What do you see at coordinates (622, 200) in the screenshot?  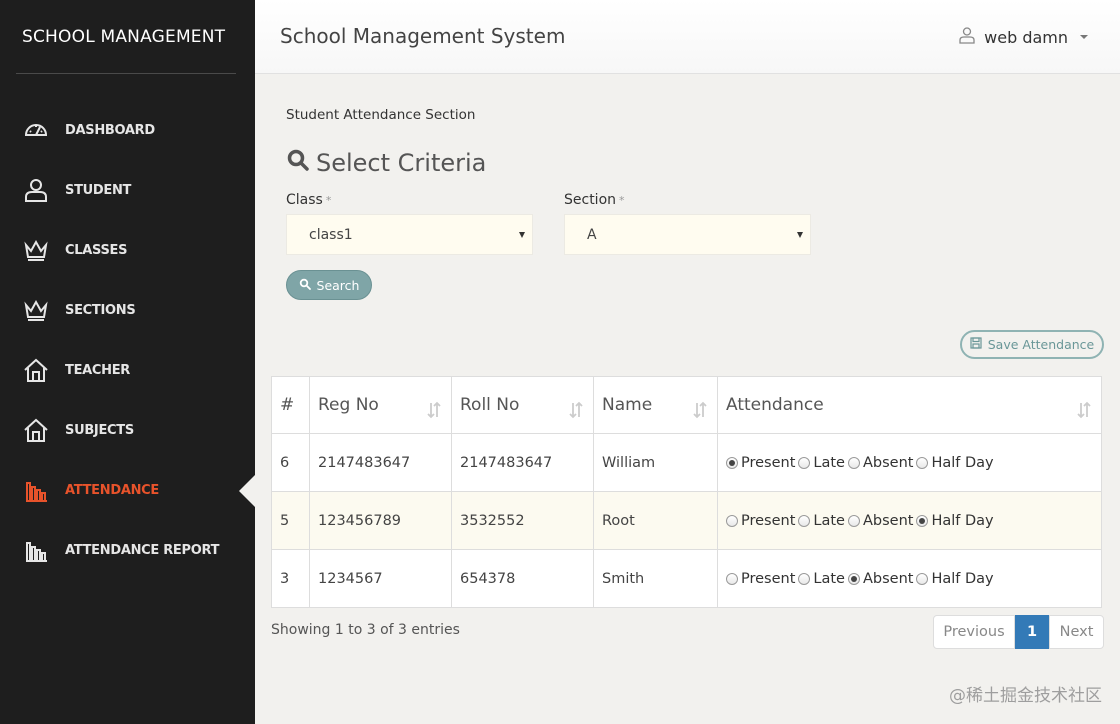 I see `required-marker: *` at bounding box center [622, 200].